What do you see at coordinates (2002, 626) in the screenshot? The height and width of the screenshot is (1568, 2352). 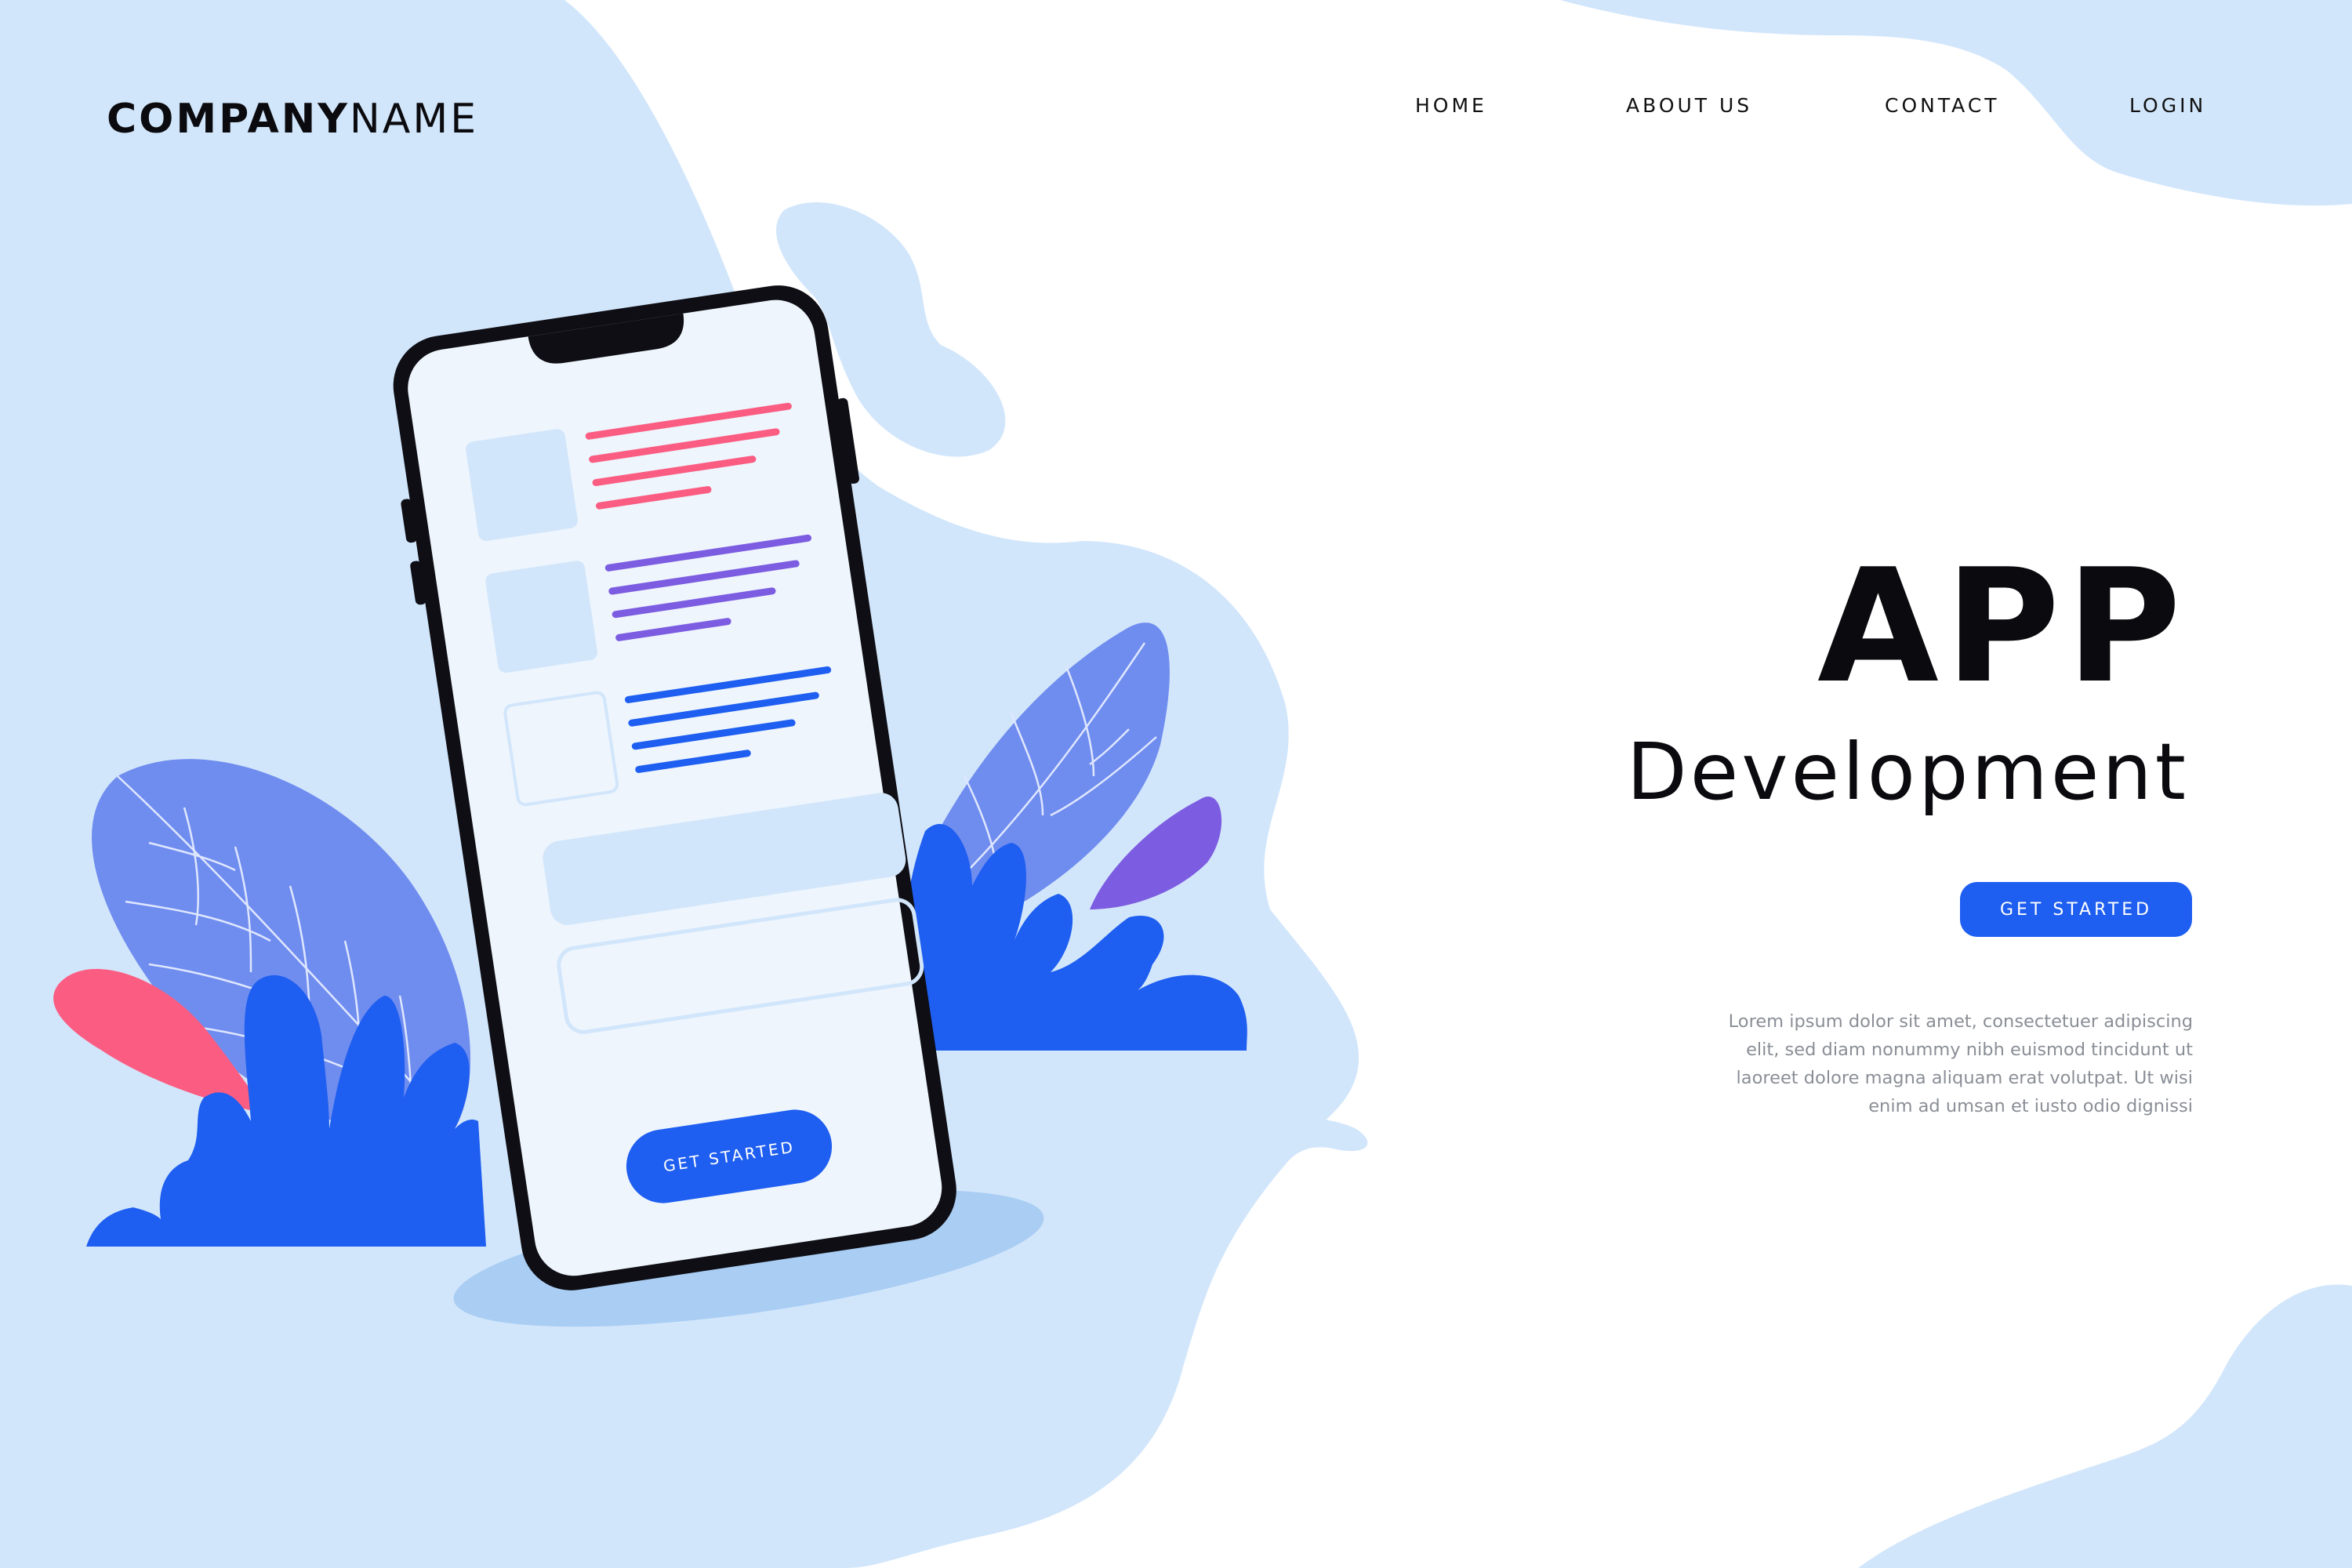 I see `hero-title: APP` at bounding box center [2002, 626].